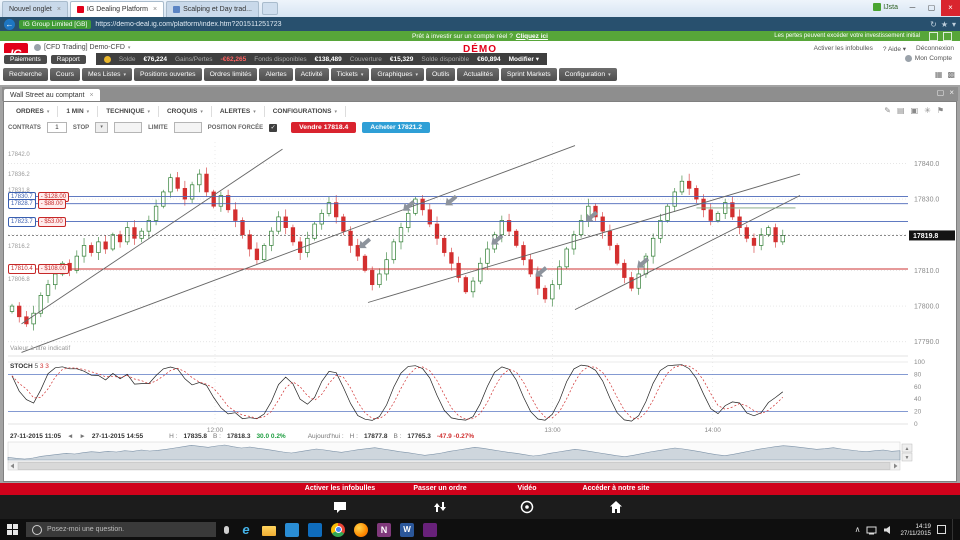 This screenshot has height=540, width=960. I want to click on menu-item-recherche: Recherche, so click(25, 74).